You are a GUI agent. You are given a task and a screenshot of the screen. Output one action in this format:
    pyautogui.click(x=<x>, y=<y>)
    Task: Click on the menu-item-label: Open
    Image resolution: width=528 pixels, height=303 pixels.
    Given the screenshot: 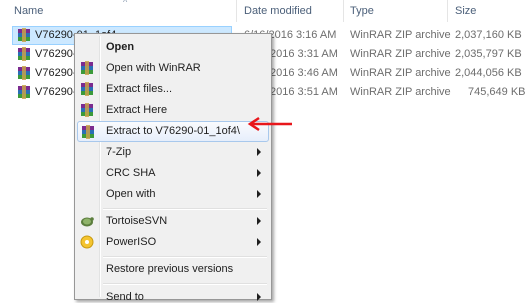 What is the action you would take?
    pyautogui.click(x=120, y=47)
    